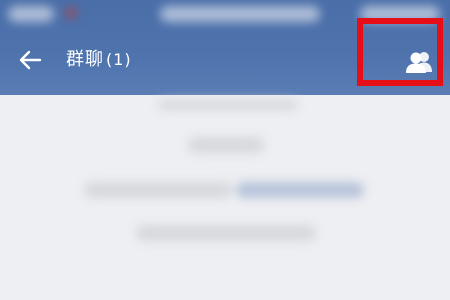 The height and width of the screenshot is (300, 450). Describe the element at coordinates (300, 190) in the screenshot. I see `content-link` at that location.